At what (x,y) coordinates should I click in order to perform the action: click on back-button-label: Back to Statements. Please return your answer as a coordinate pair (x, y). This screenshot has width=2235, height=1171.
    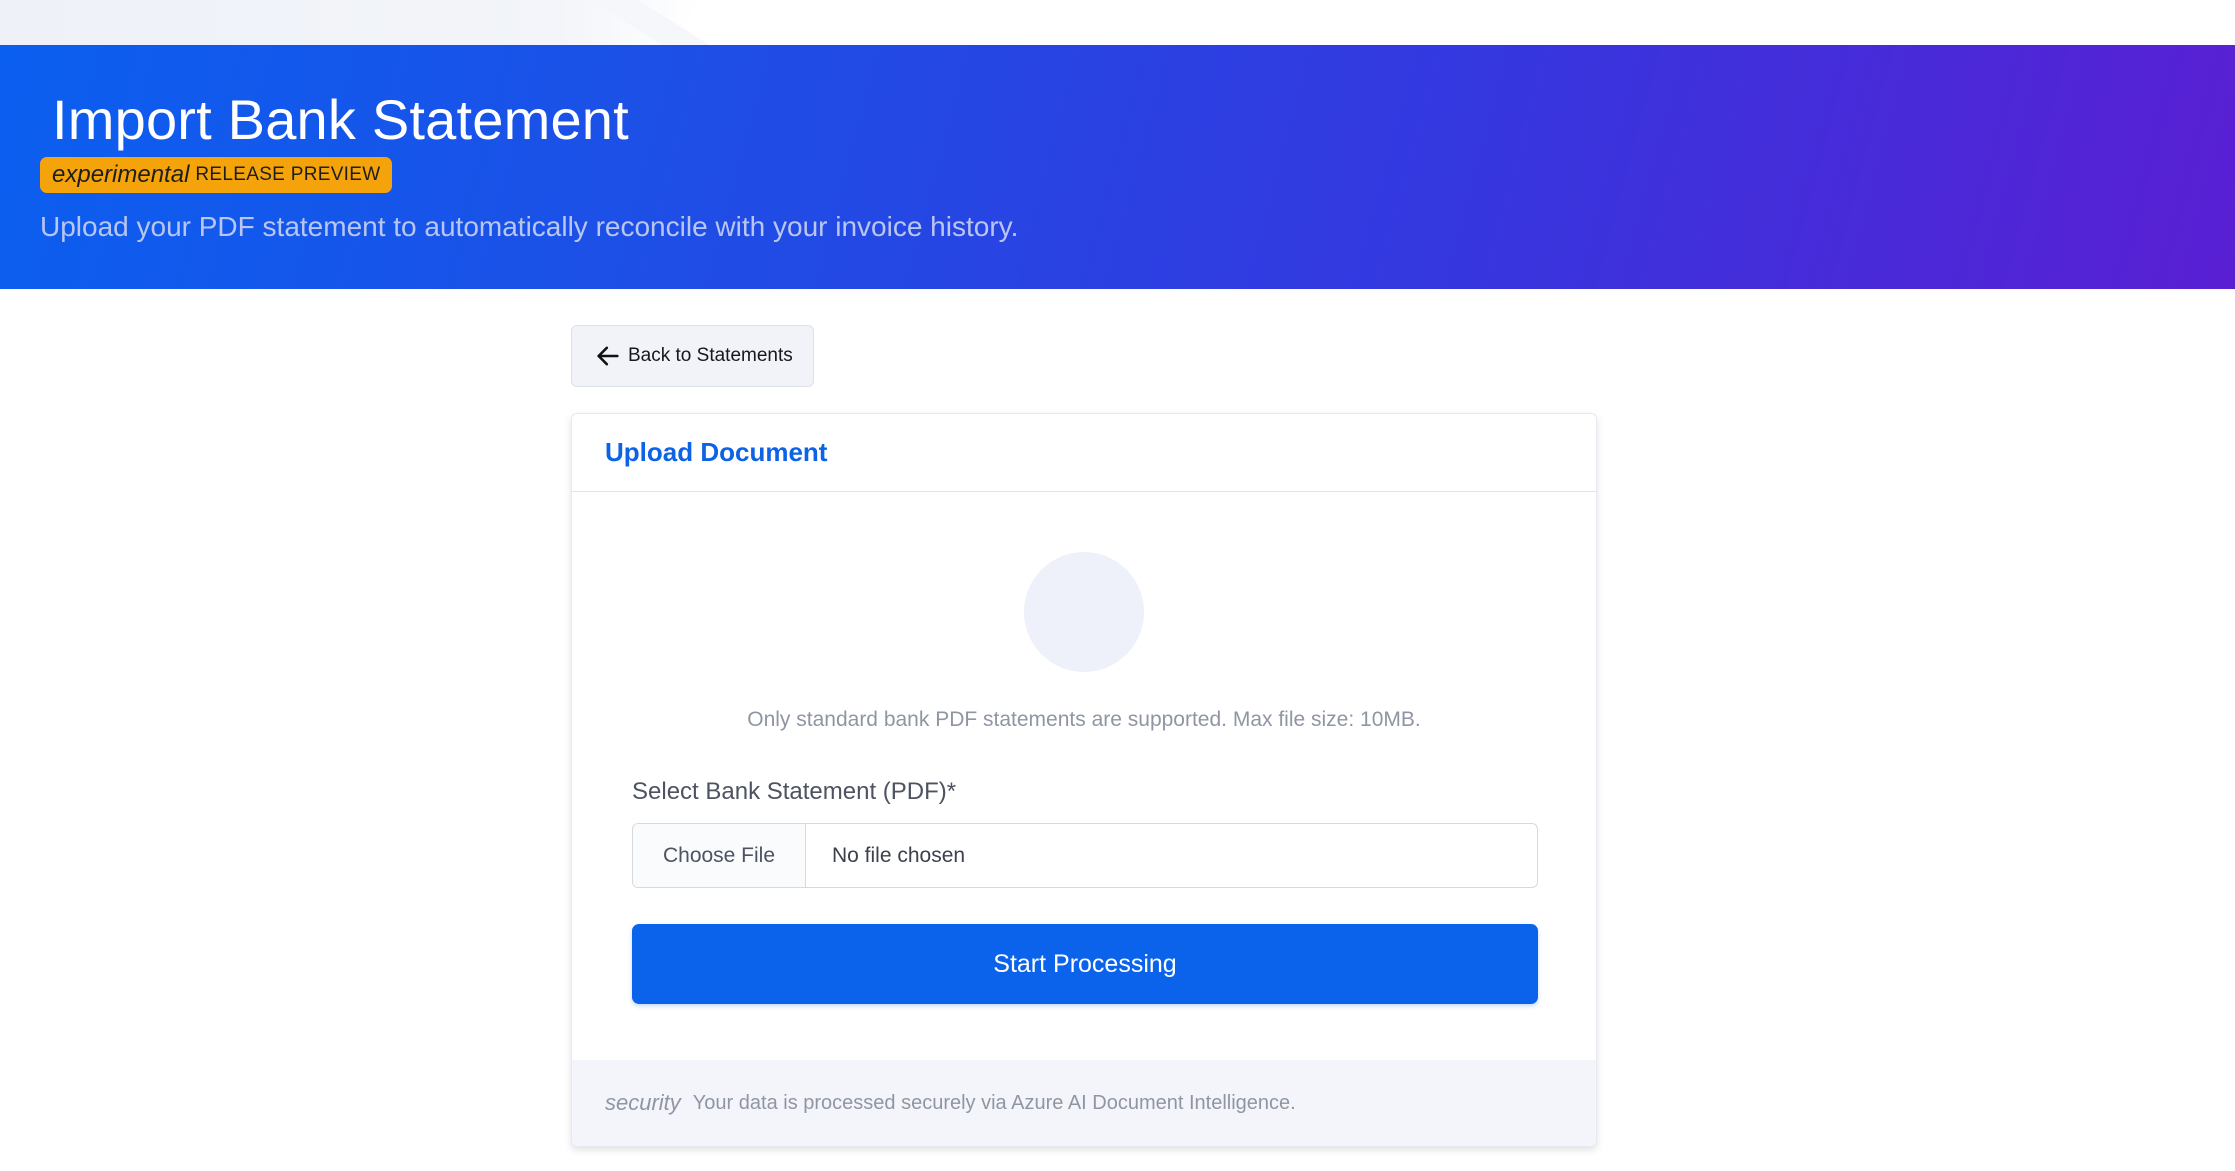
    Looking at the image, I should click on (710, 355).